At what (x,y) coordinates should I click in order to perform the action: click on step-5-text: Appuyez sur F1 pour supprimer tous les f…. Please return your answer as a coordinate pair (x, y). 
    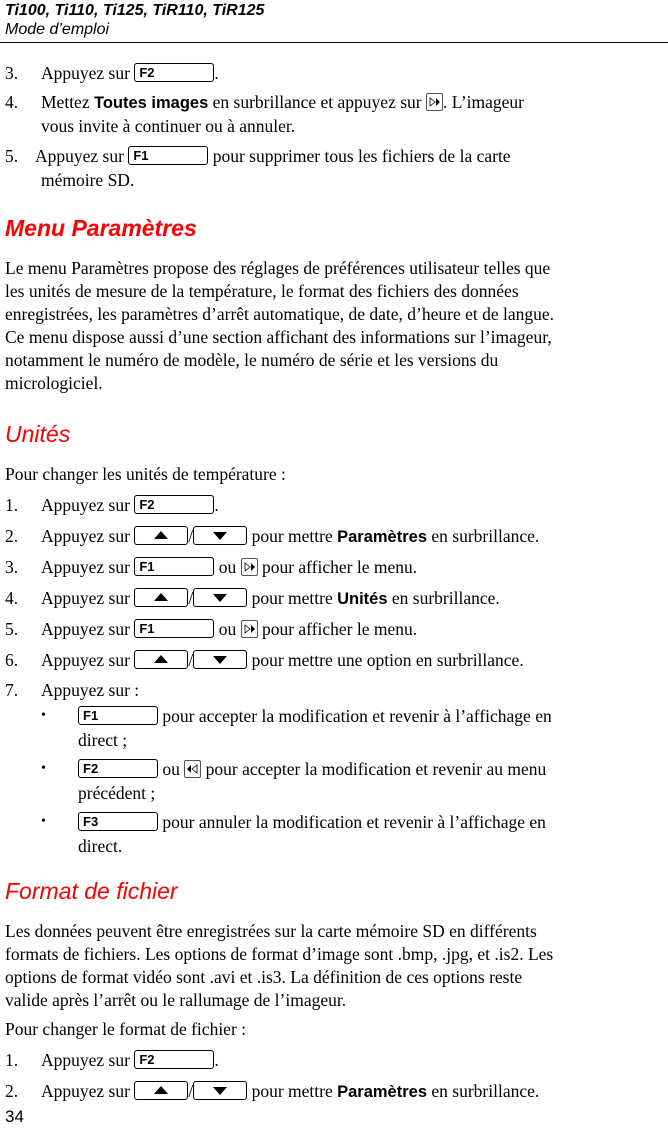
    Looking at the image, I should click on (273, 156).